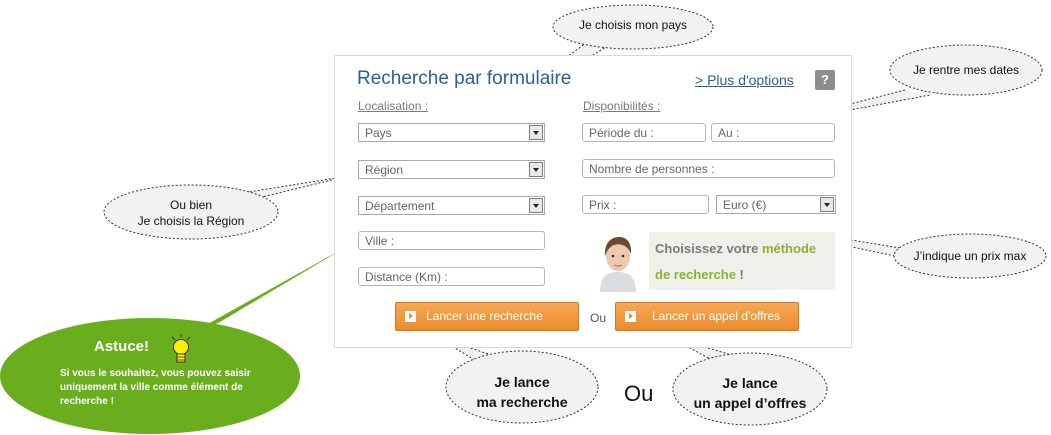 The width and height of the screenshot is (1051, 435). Describe the element at coordinates (484, 316) in the screenshot. I see `search-button-label: Lancer une recherche` at that location.